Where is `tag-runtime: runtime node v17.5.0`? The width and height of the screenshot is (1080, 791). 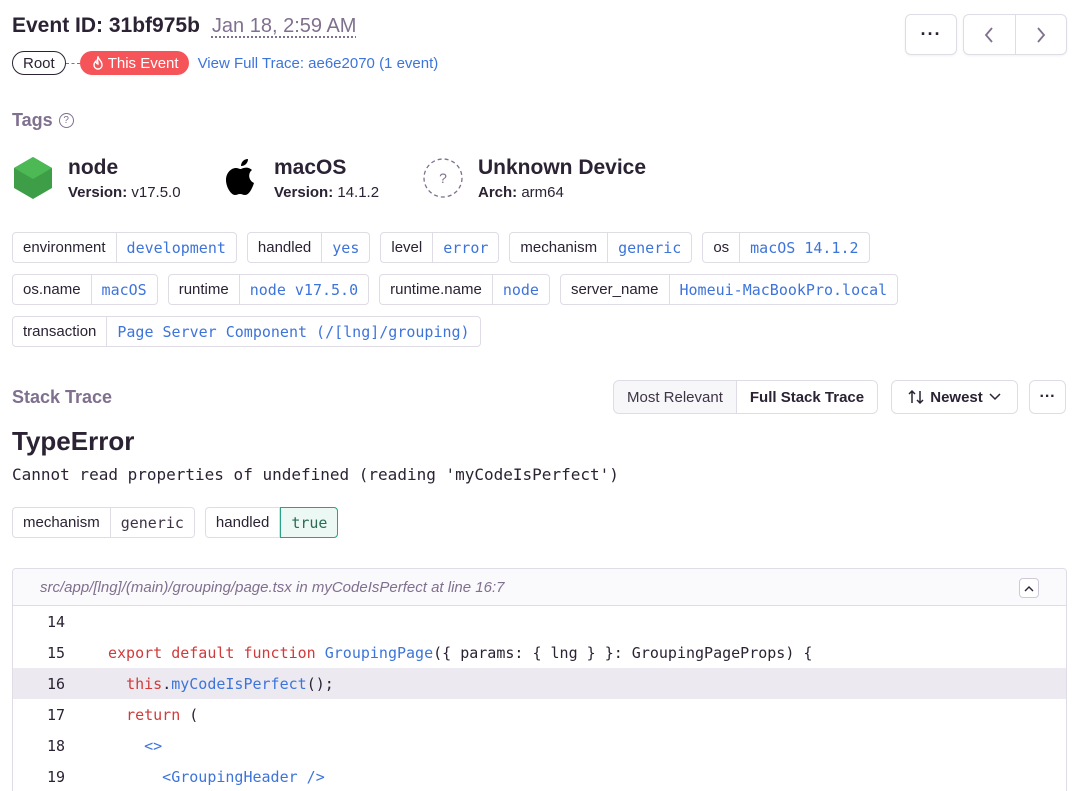 tag-runtime: runtime node v17.5.0 is located at coordinates (268, 289).